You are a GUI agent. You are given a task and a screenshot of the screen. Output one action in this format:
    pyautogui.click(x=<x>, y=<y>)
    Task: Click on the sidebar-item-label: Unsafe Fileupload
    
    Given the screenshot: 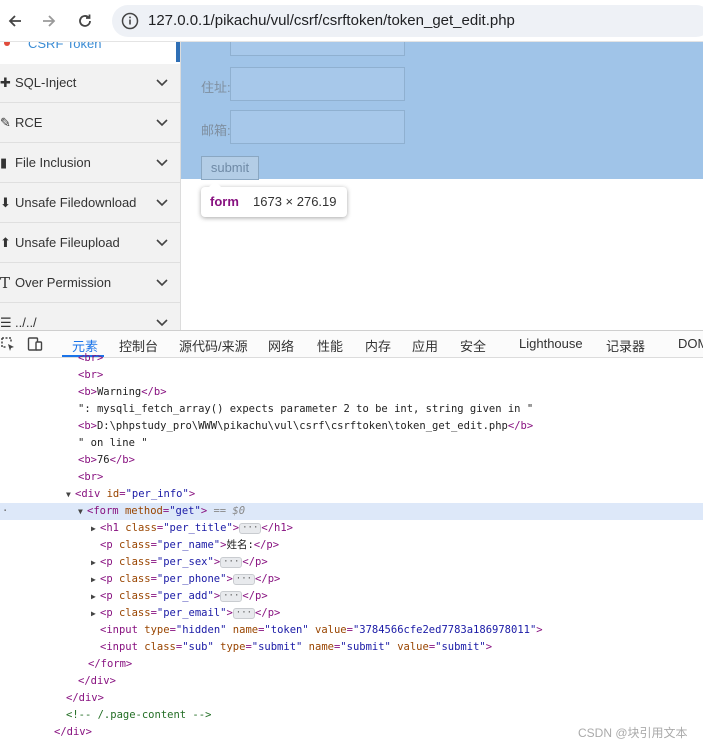 What is the action you would take?
    pyautogui.click(x=67, y=242)
    